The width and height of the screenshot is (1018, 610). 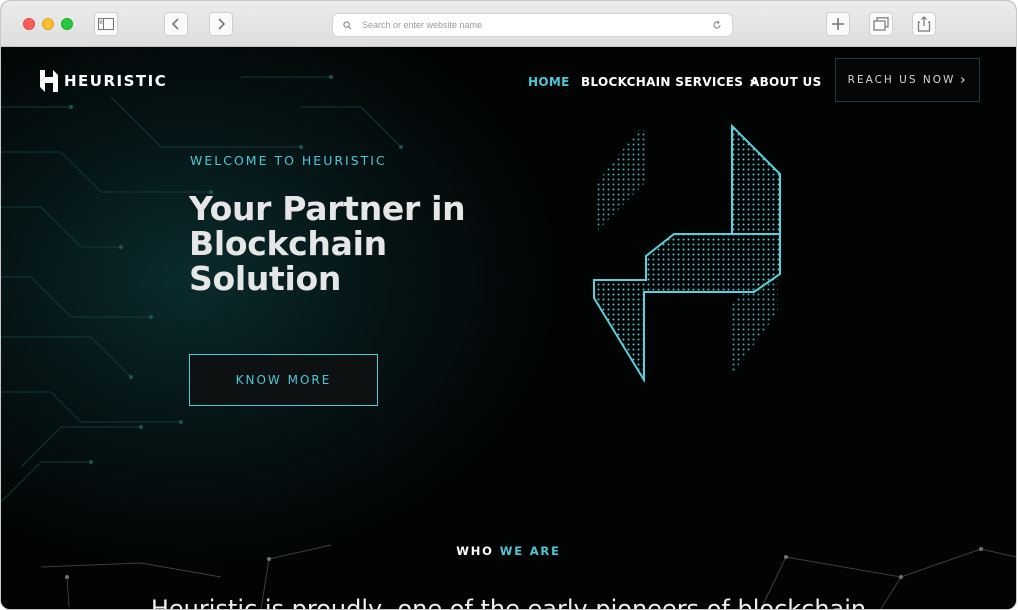 I want to click on hero-eyebrow: WELCOME TO HEURISTIC, so click(x=288, y=160).